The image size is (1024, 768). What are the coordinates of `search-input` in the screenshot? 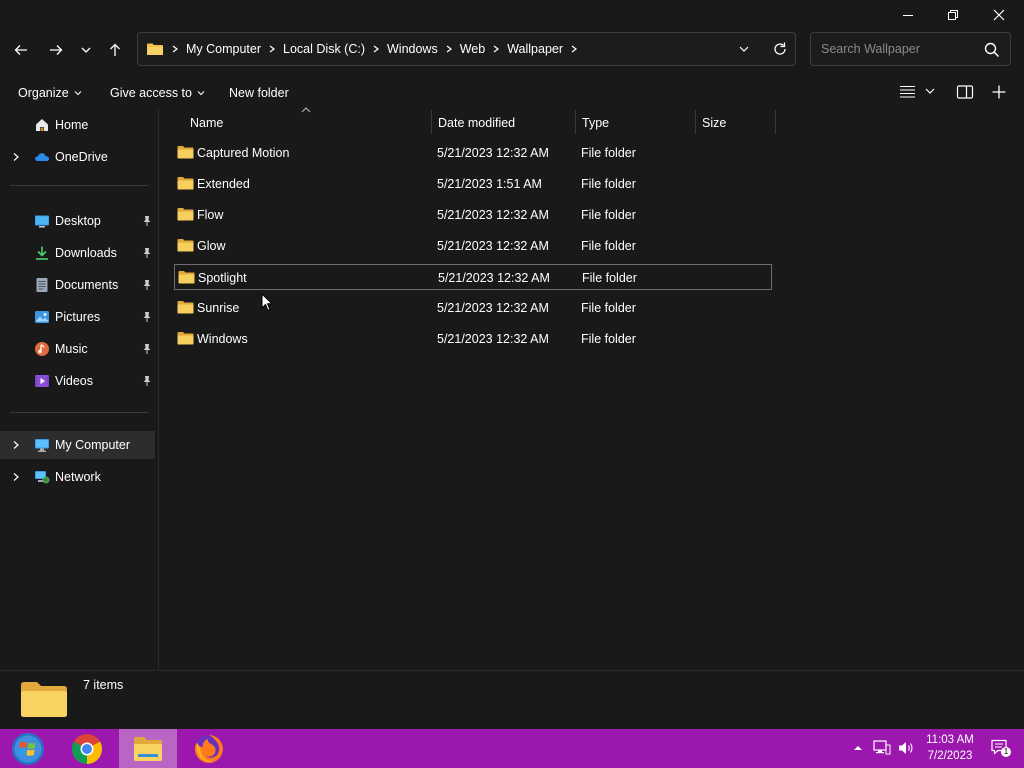 It's located at (901, 49).